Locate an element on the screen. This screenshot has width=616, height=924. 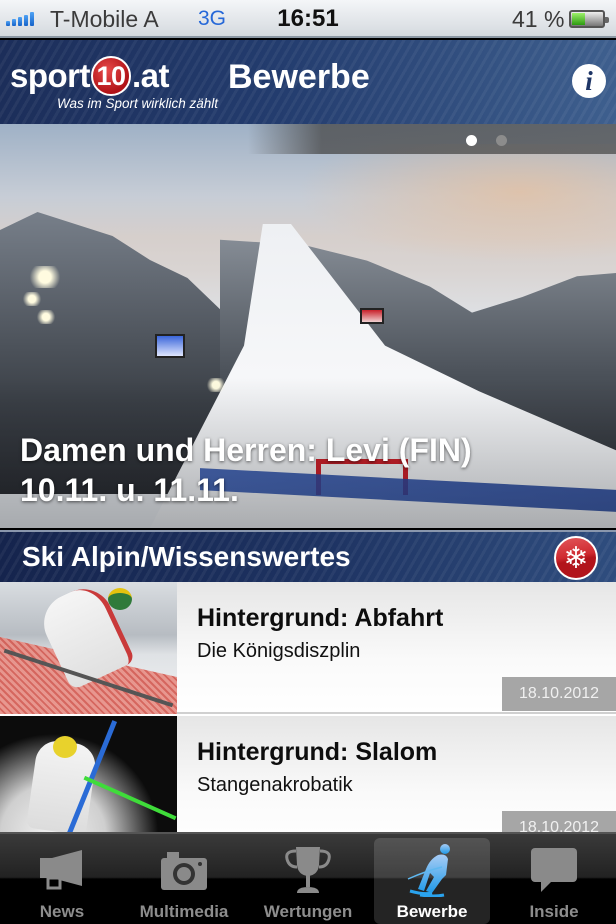
tab-label: Wertungen is located at coordinates (308, 911).